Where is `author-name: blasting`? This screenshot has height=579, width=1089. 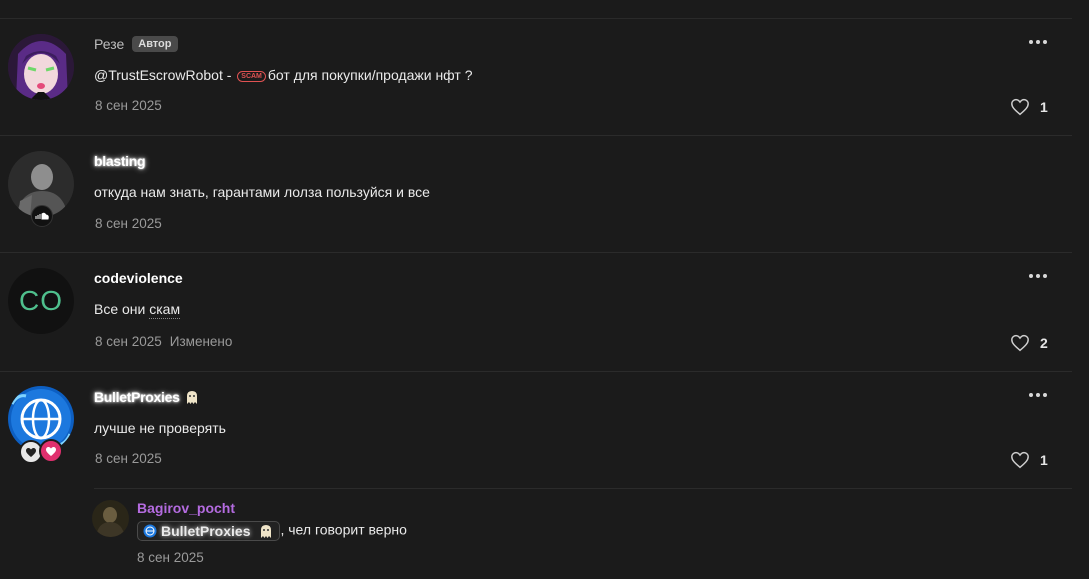 author-name: blasting is located at coordinates (120, 161).